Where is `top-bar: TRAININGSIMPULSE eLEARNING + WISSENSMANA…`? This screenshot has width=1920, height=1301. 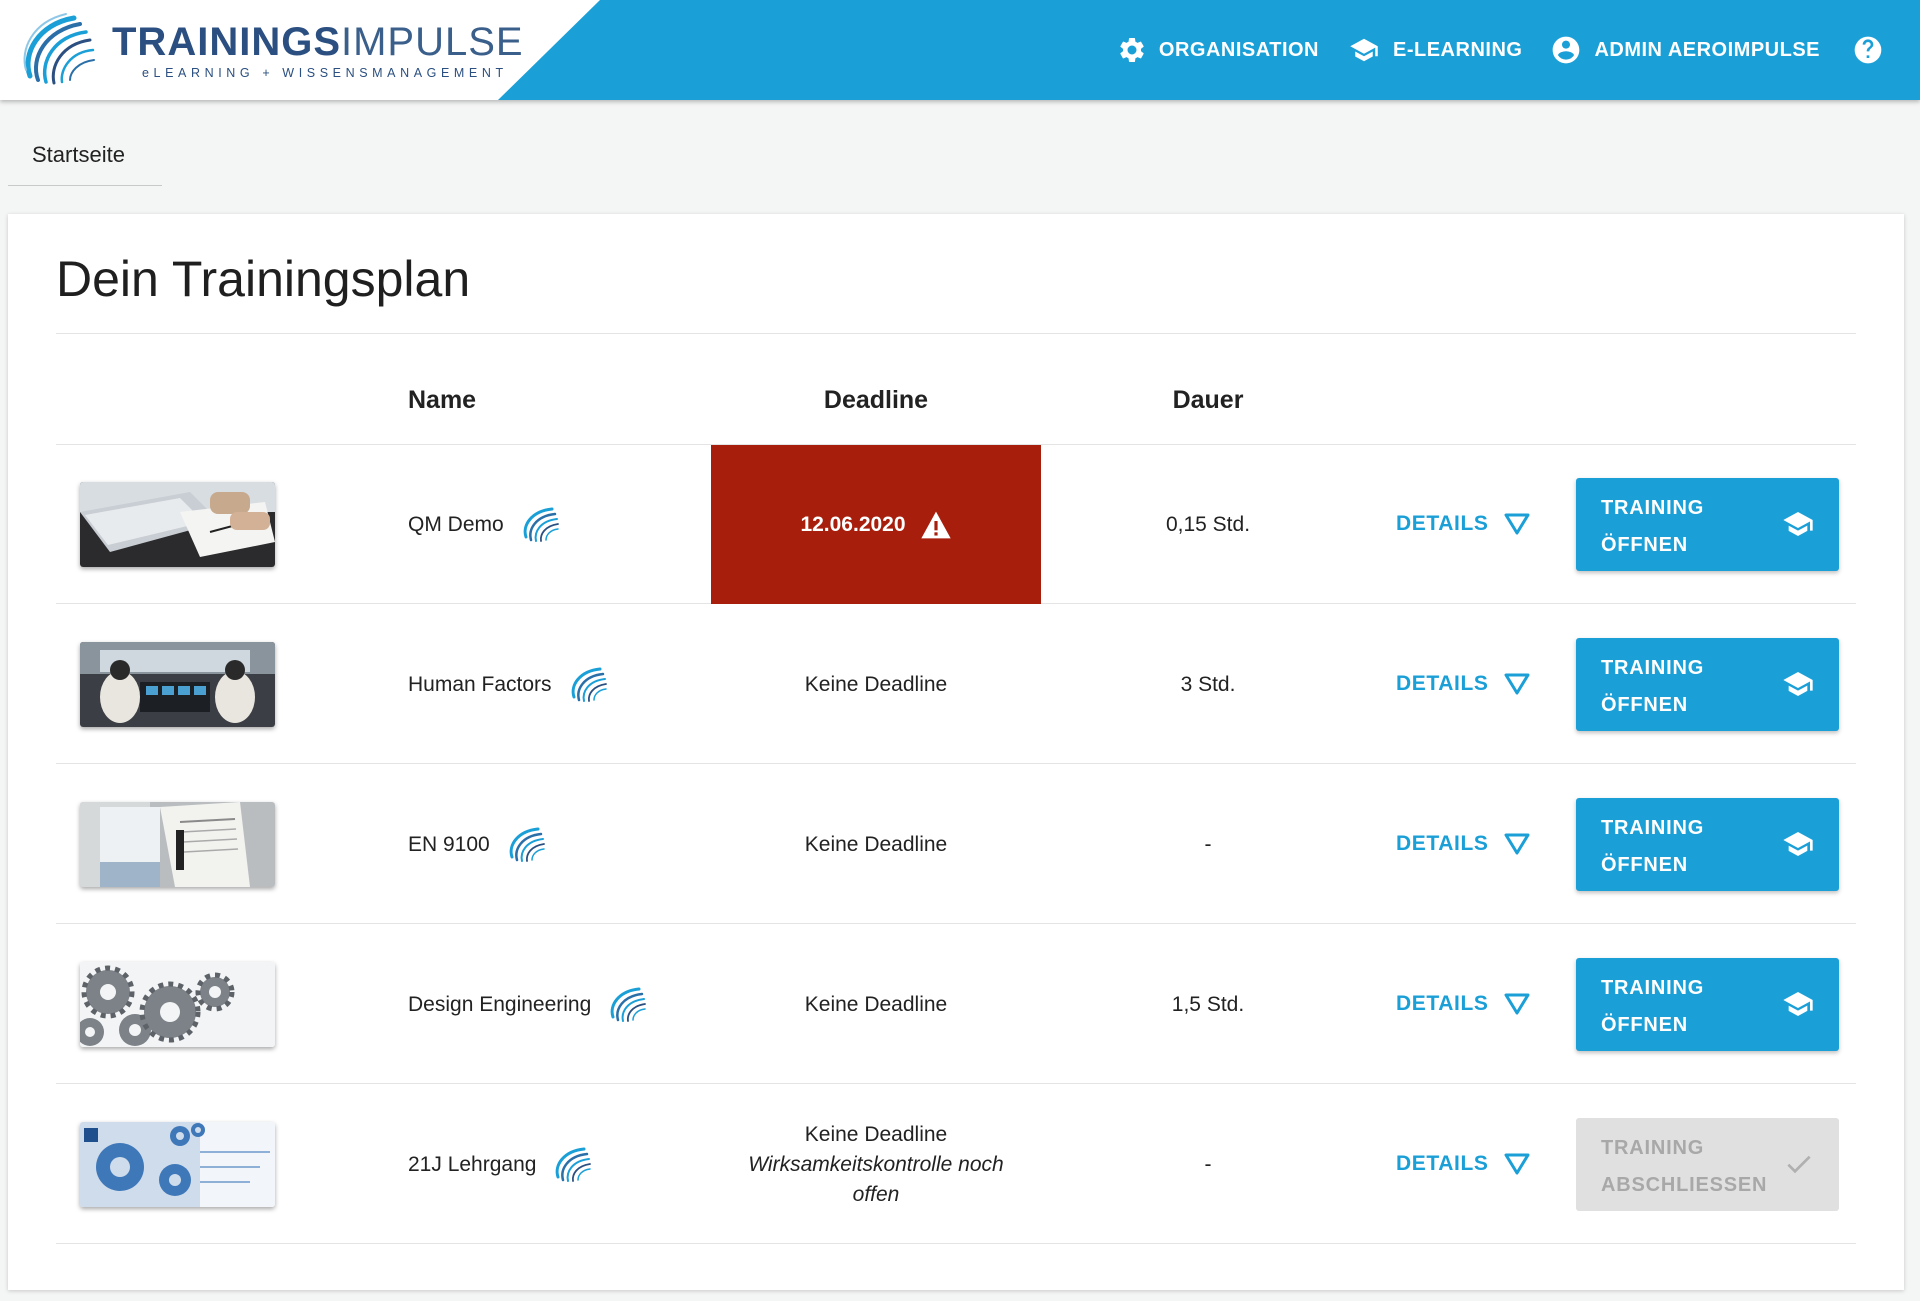
top-bar: TRAININGSIMPULSE eLEARNING + WISSENSMANA… is located at coordinates (960, 50).